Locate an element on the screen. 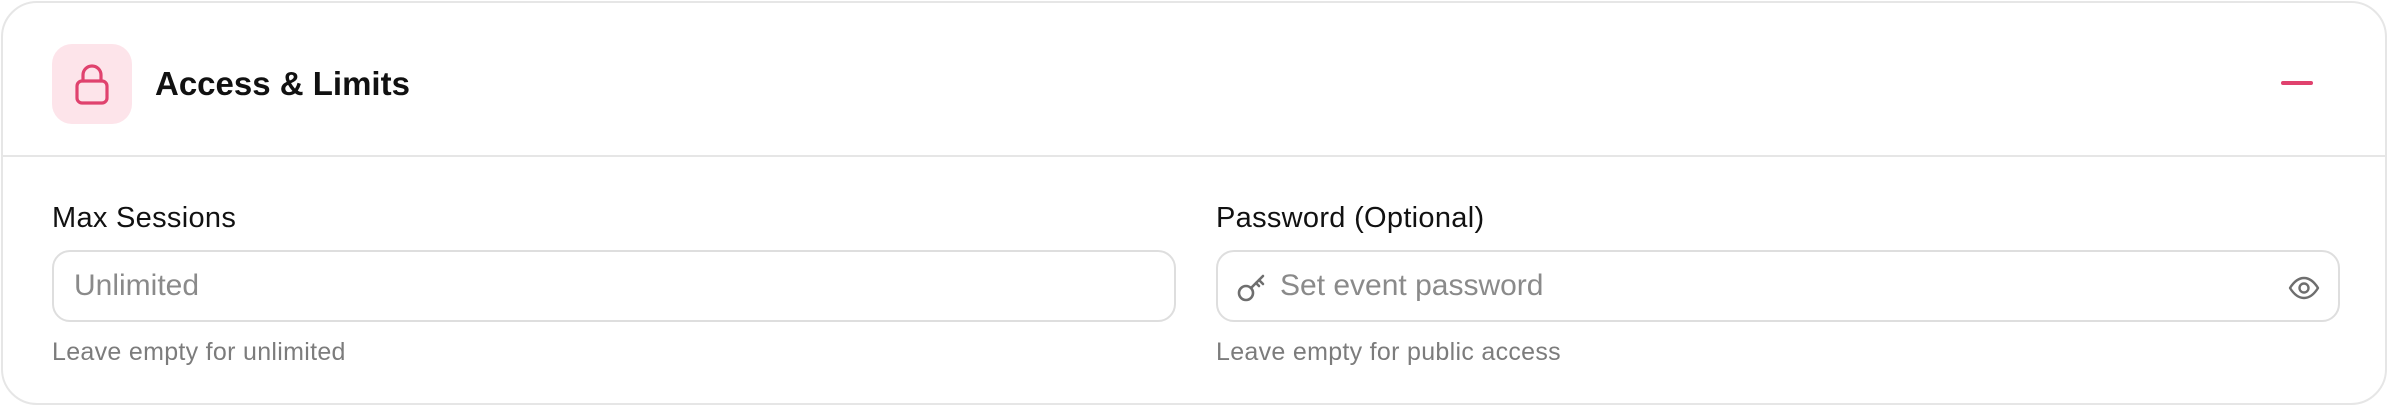 The image size is (2388, 406). collapse-button is located at coordinates (2297, 83).